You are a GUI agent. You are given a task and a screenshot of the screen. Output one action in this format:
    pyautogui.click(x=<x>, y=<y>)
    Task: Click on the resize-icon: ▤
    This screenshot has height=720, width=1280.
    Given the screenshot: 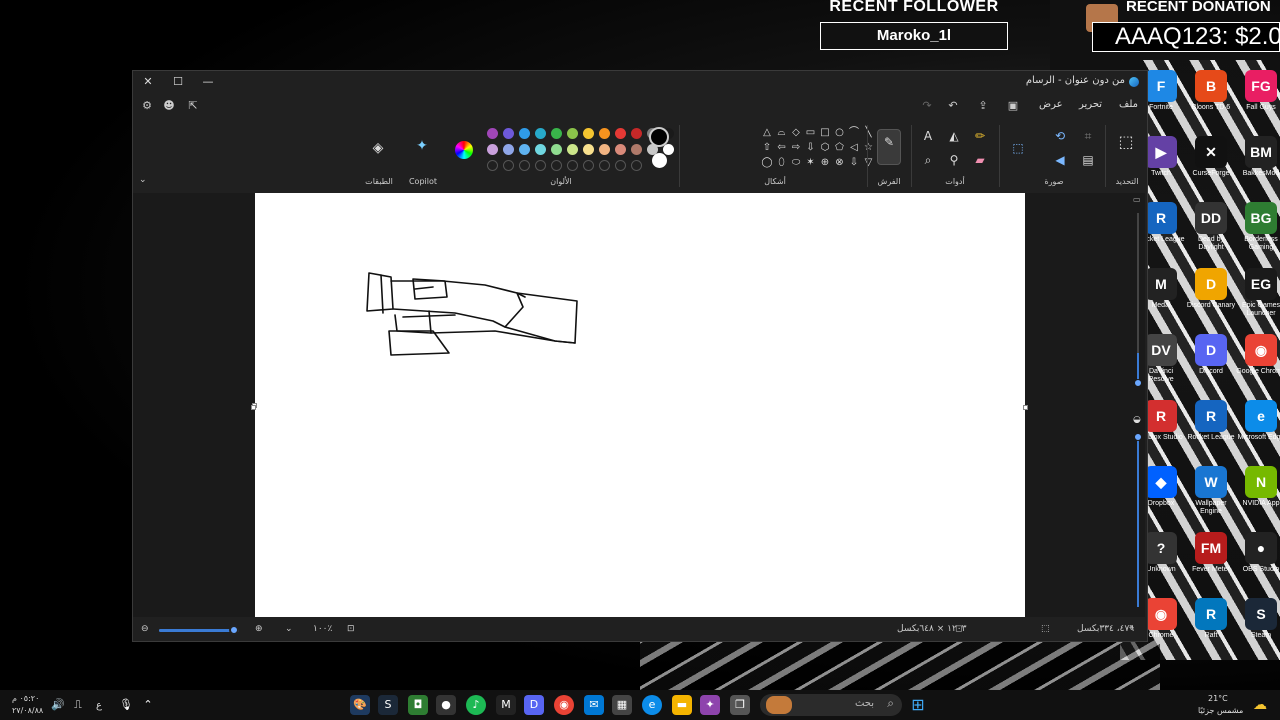 What is the action you would take?
    pyautogui.click(x=1088, y=160)
    